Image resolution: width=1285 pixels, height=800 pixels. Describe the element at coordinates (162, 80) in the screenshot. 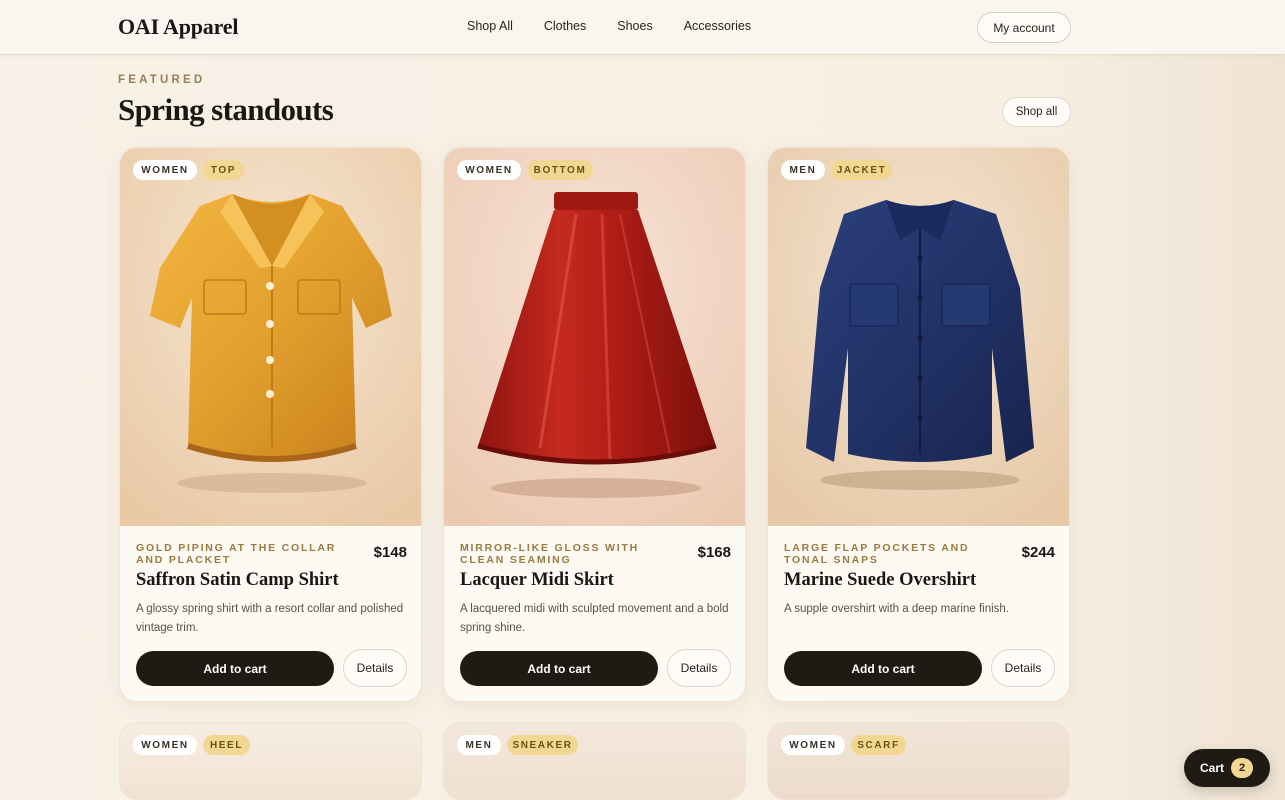

I see `section-eyebrow: FEATURED` at that location.